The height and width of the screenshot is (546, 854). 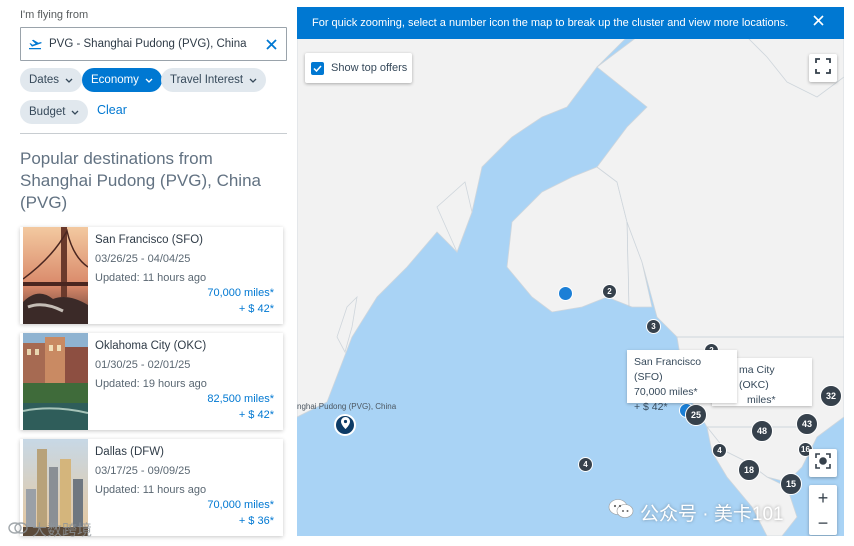 I want to click on map-pin-icon, so click(x=345, y=425).